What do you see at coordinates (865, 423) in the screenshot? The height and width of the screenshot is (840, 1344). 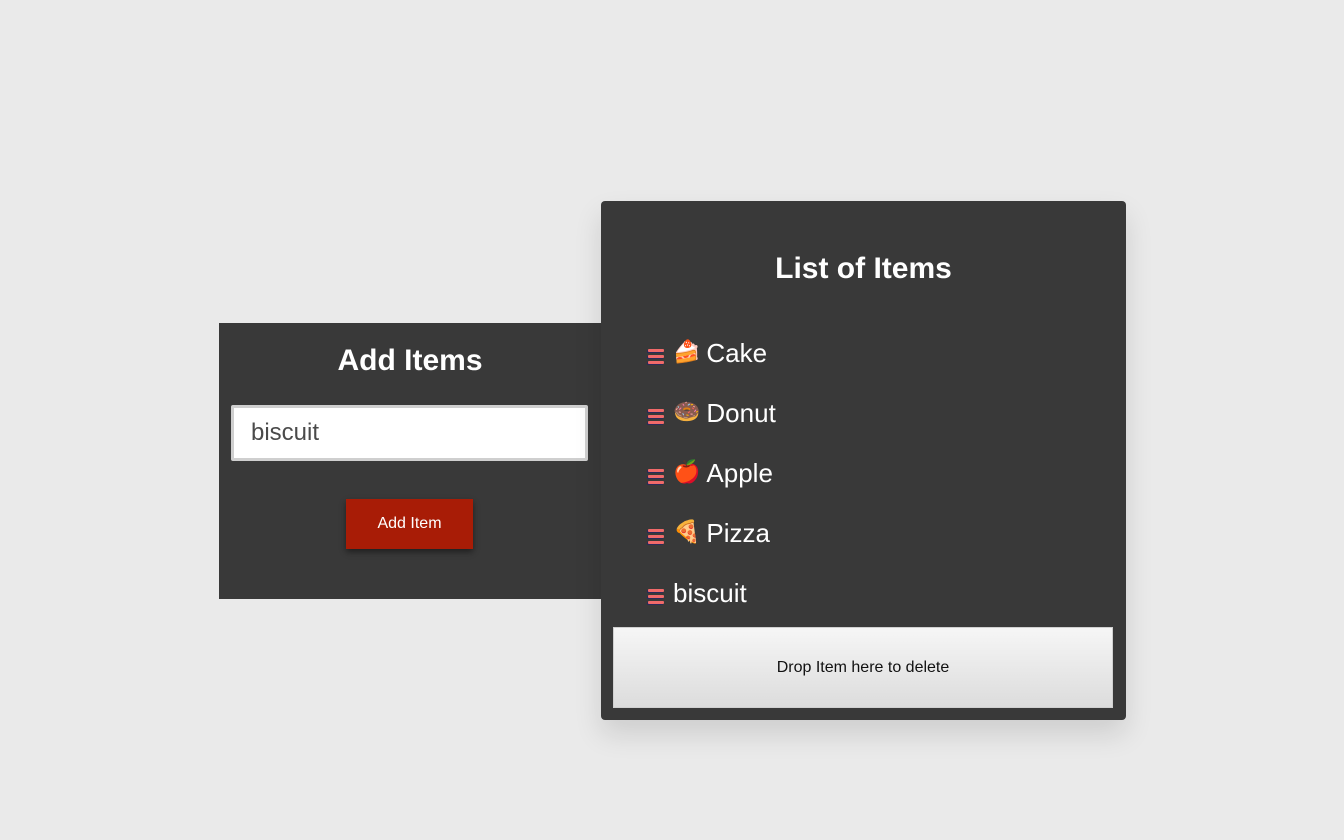 I see `list-item: 🍩 Donut` at bounding box center [865, 423].